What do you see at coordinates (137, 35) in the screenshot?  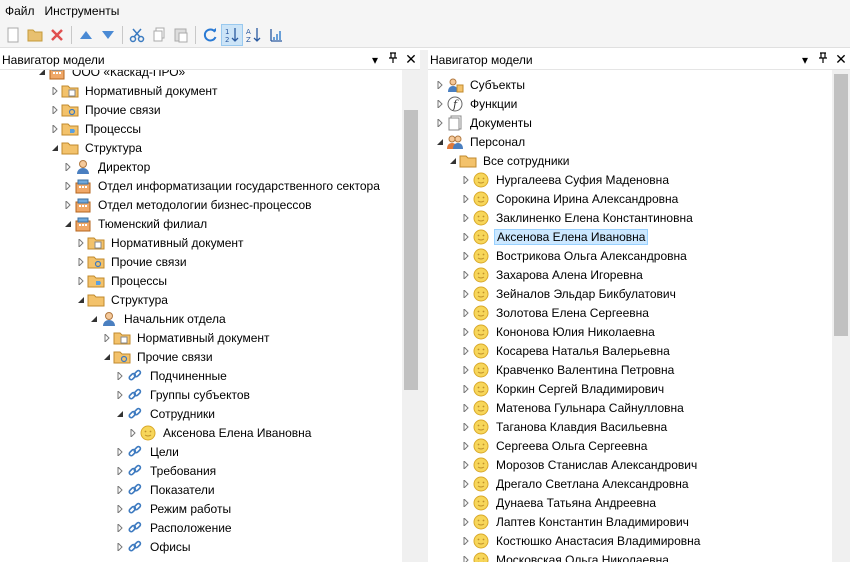 I see `cut-icon` at bounding box center [137, 35].